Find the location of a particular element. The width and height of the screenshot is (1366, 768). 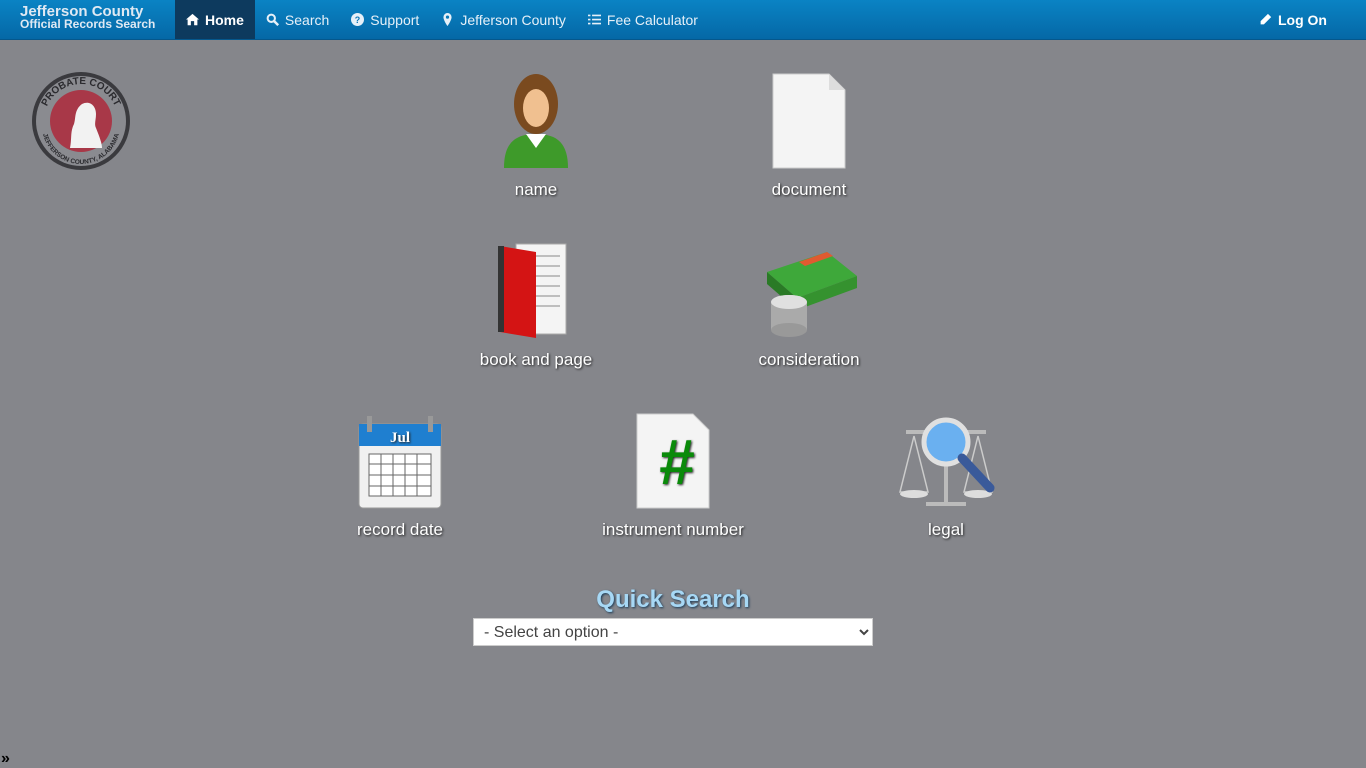

search-by-instrument-number: # instrument number is located at coordinates (673, 476).